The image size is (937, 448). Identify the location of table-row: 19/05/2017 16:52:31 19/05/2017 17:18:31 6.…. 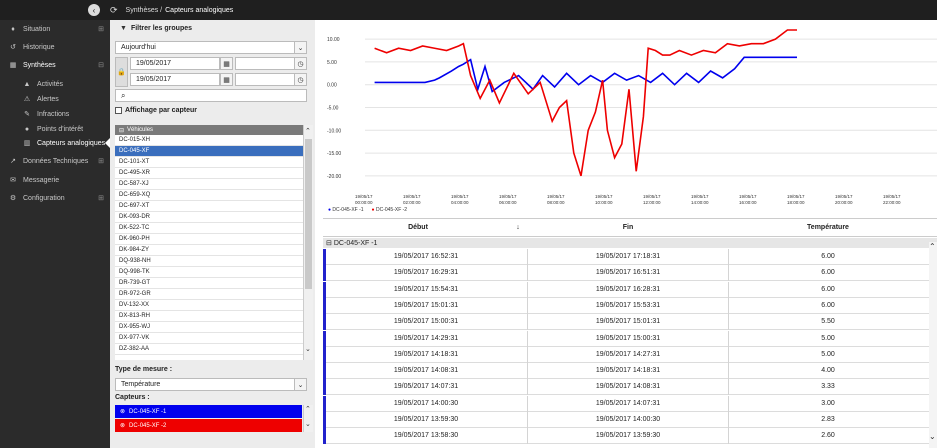
(626, 257).